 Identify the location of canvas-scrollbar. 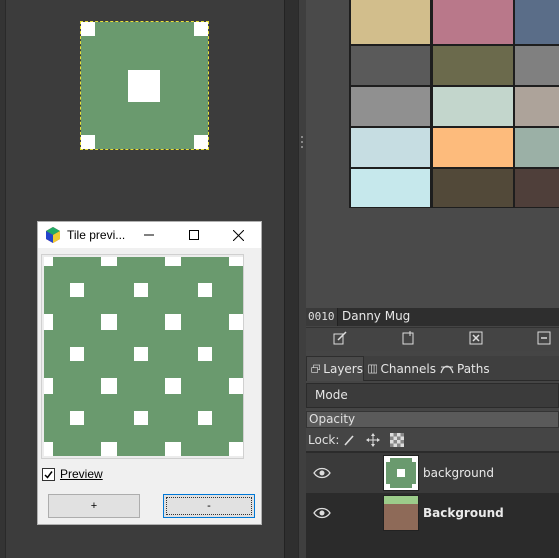
(291, 279).